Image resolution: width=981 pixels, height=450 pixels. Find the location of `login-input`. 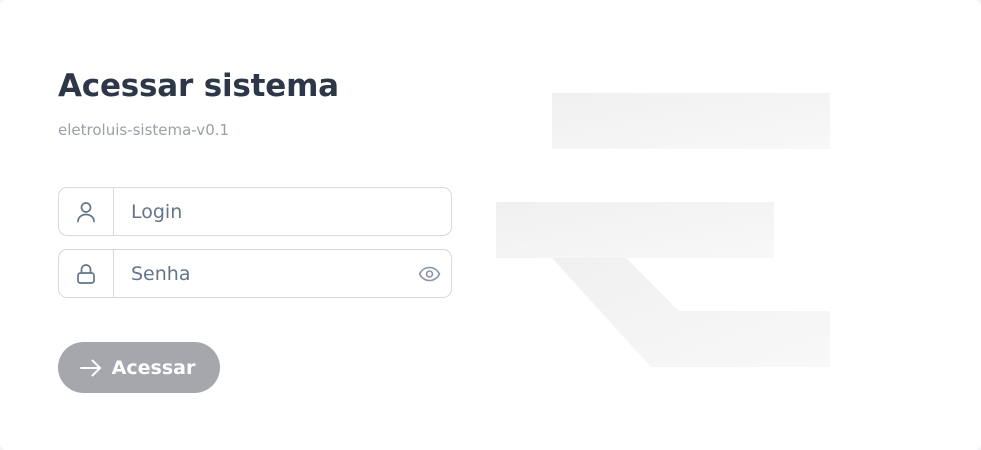

login-input is located at coordinates (282, 211).